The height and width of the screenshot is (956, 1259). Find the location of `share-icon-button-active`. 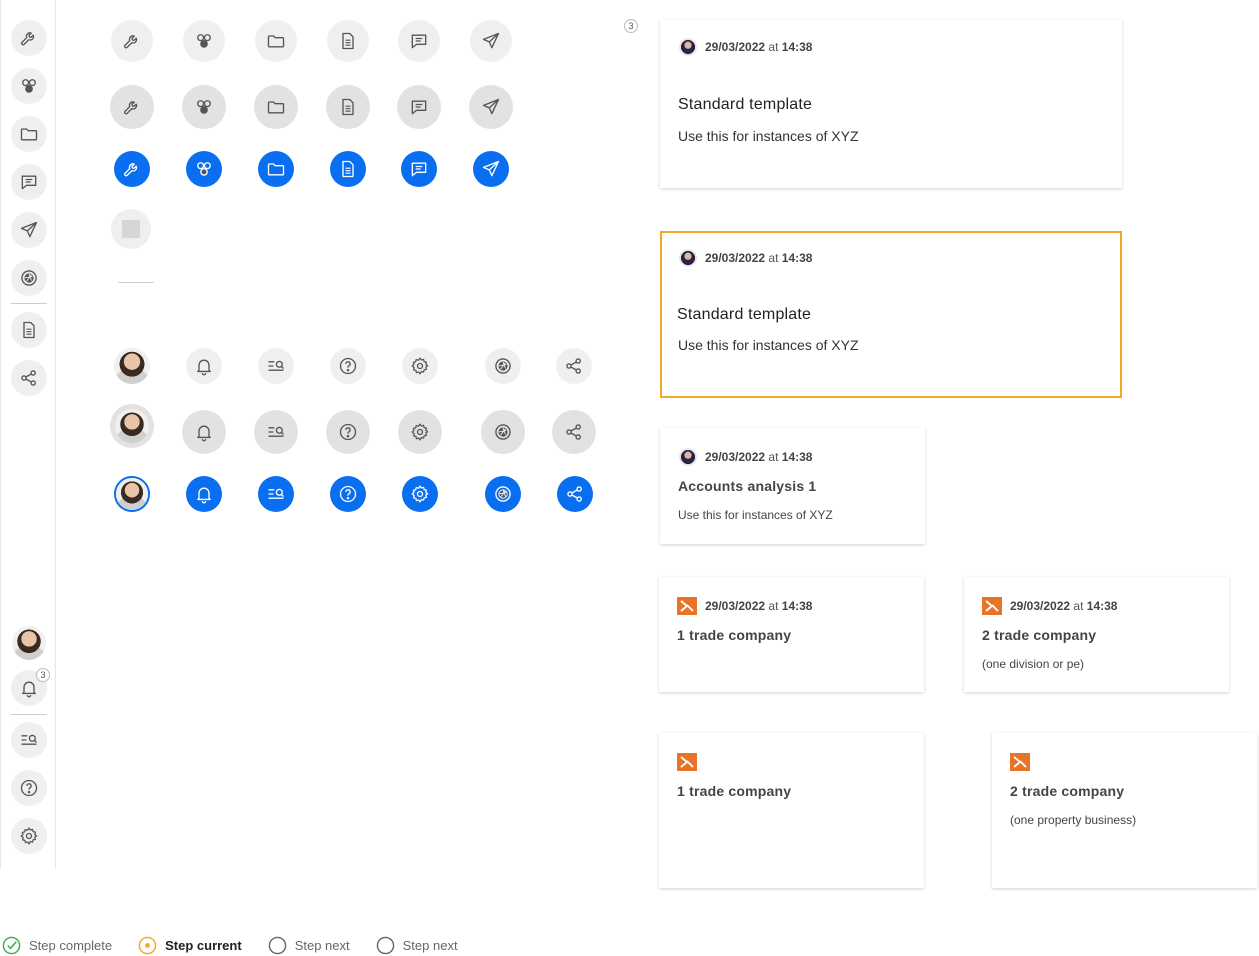

share-icon-button-active is located at coordinates (575, 494).